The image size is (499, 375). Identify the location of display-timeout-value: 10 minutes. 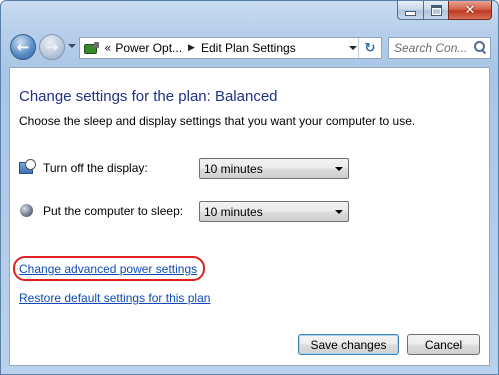
(233, 168).